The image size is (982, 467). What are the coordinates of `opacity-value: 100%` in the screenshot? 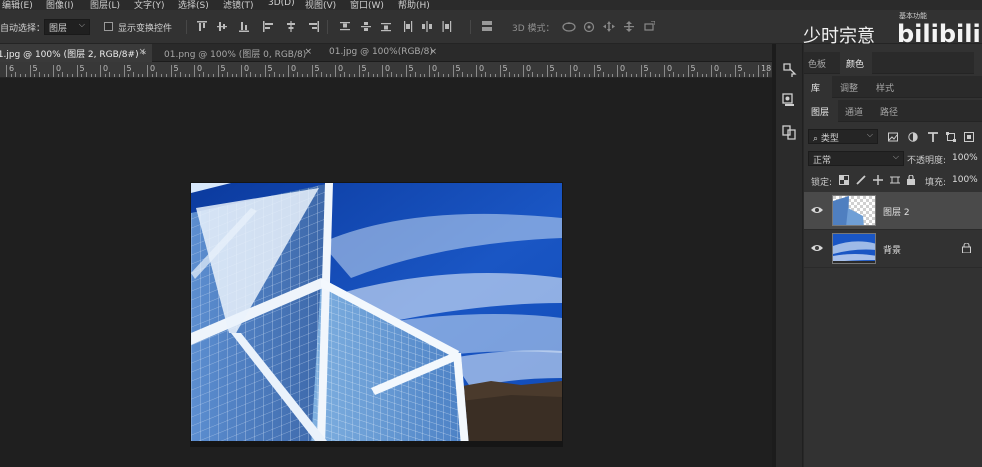 It's located at (965, 158).